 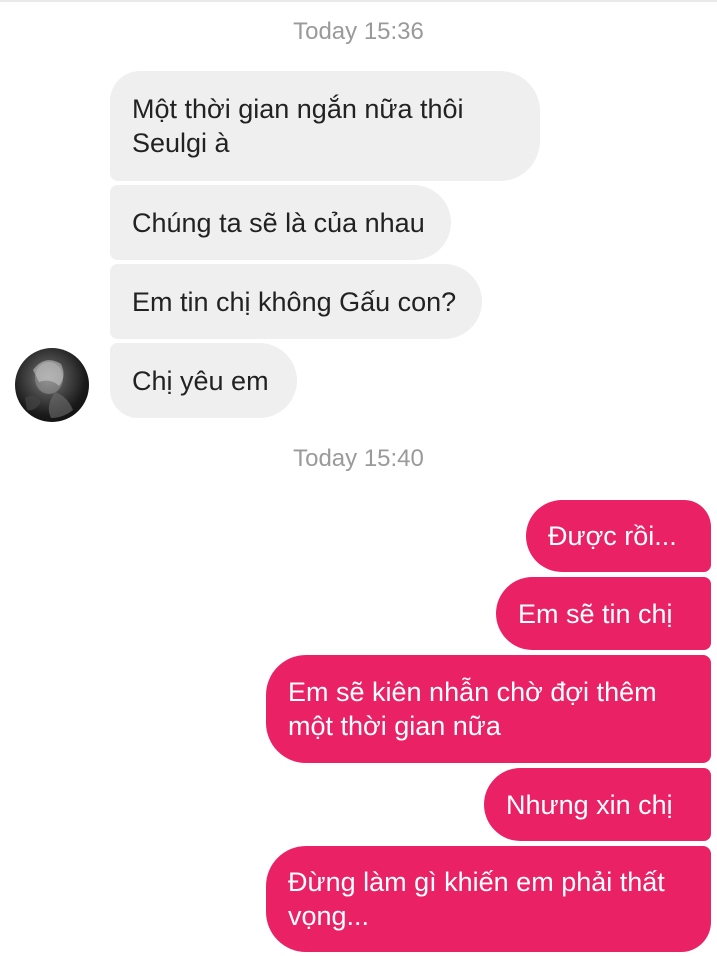 I want to click on outgoing-message-bubble: Nhưng xin chị, so click(x=597, y=804).